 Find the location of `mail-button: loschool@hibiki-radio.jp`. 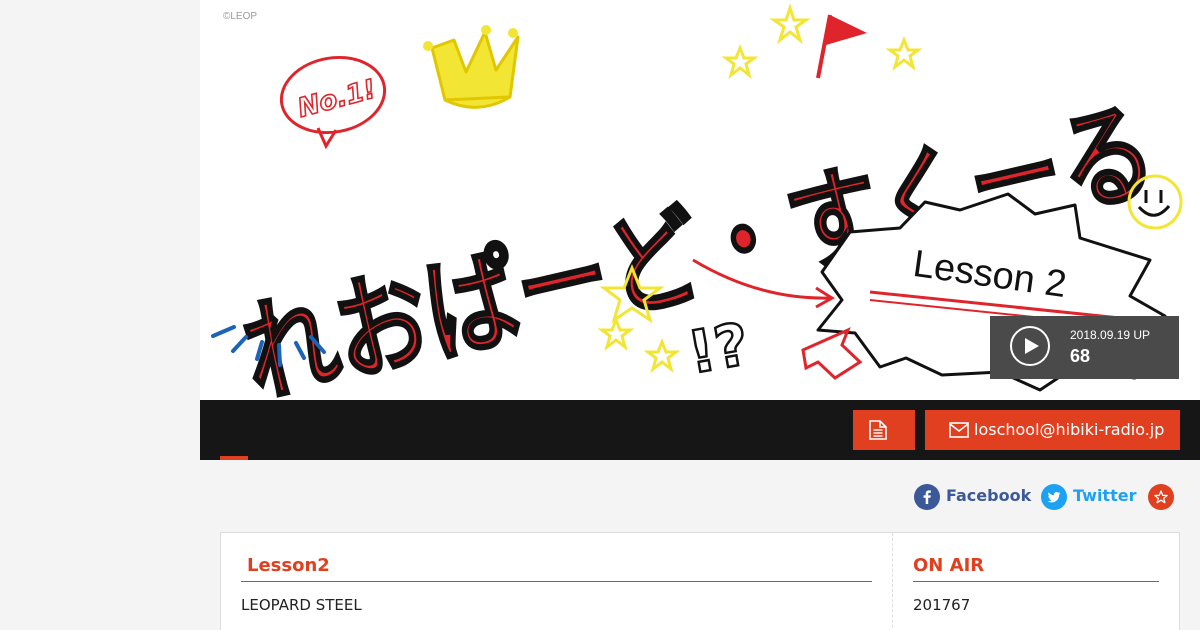

mail-button: loschool@hibiki-radio.jp is located at coordinates (1052, 430).